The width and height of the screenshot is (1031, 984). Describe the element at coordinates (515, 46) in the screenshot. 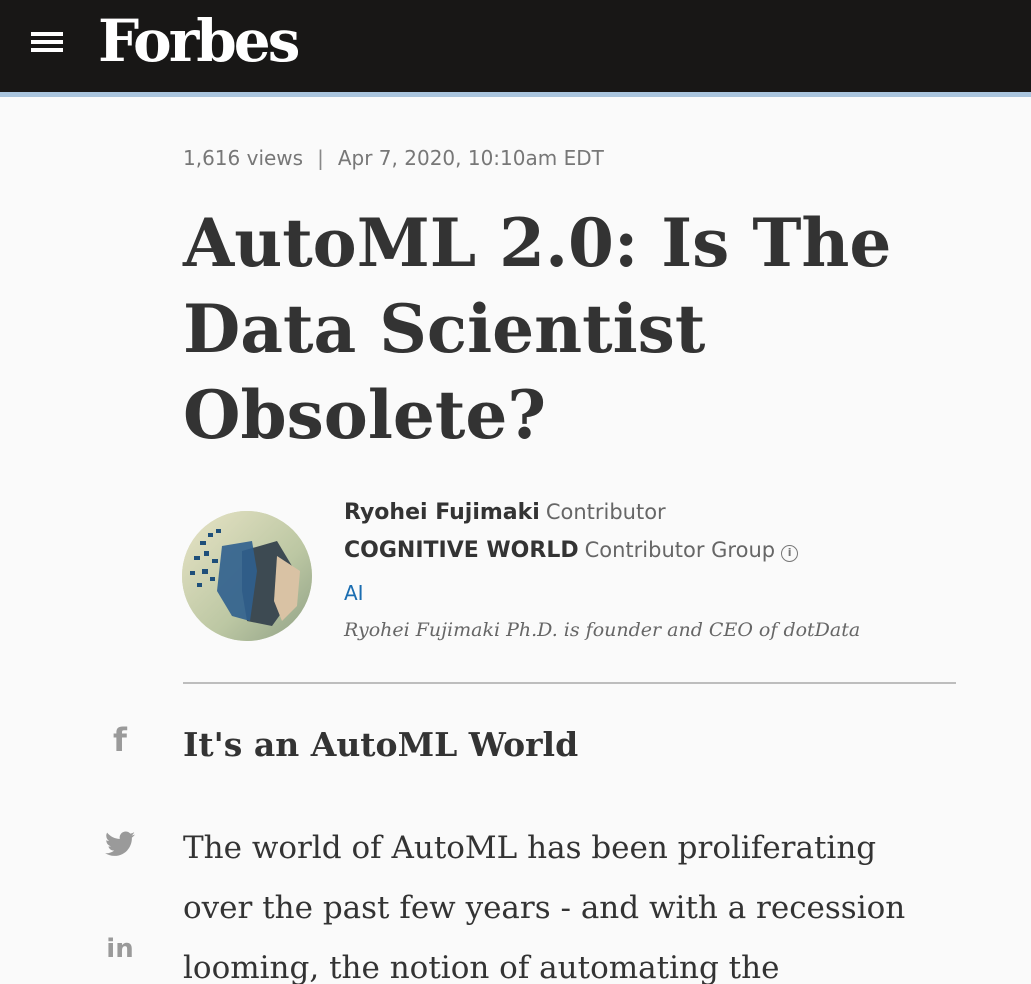

I see `site-header: Forbes` at that location.